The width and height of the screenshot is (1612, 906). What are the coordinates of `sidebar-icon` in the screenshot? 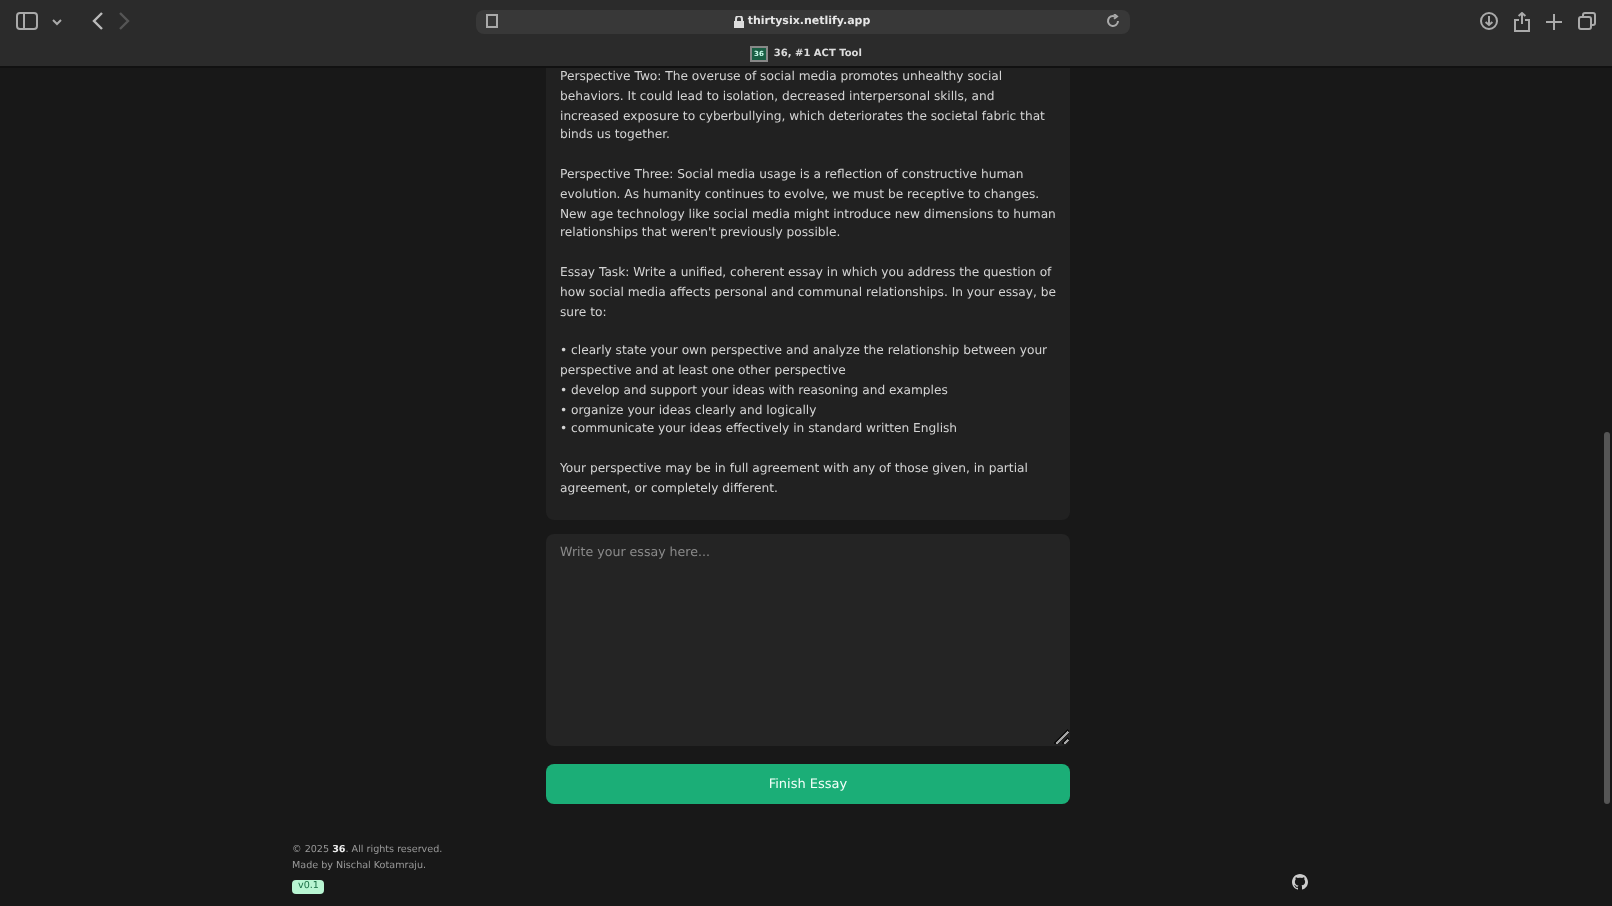 It's located at (27, 21).